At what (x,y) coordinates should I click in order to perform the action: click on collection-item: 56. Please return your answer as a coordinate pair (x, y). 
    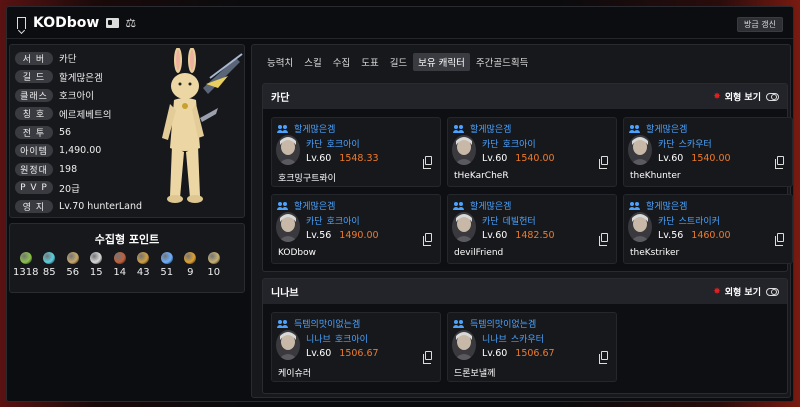
    Looking at the image, I should click on (73, 265).